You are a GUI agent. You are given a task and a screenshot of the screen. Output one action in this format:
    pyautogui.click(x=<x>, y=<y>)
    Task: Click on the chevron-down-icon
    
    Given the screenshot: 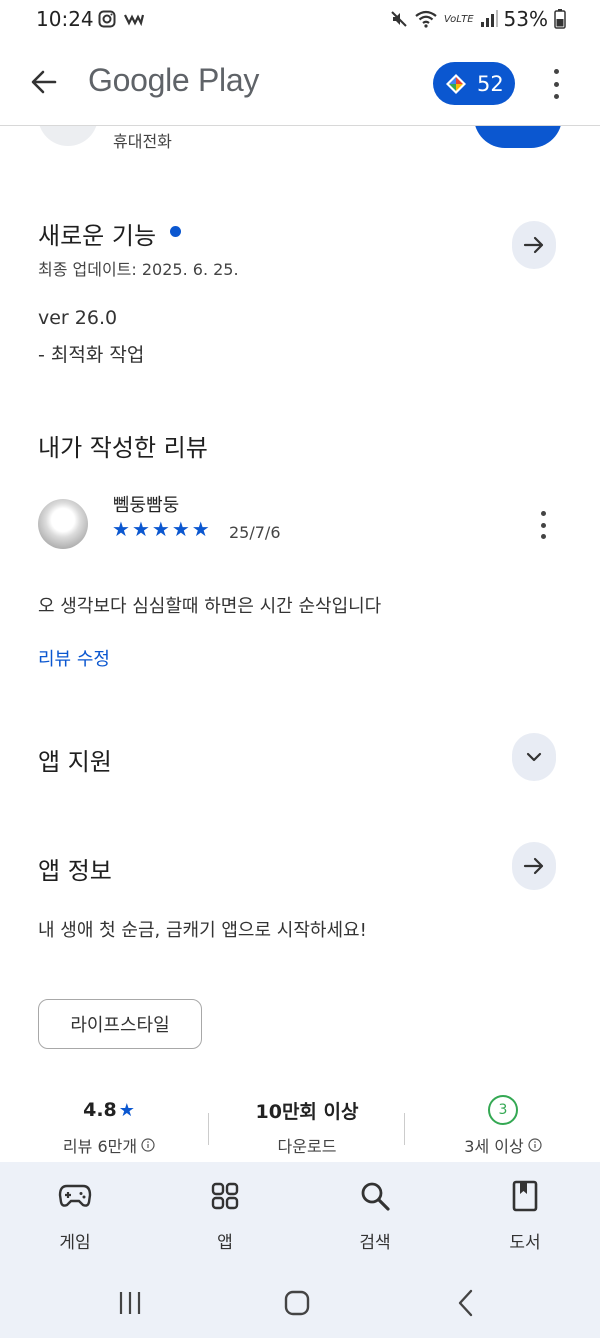 What is the action you would take?
    pyautogui.click(x=534, y=757)
    